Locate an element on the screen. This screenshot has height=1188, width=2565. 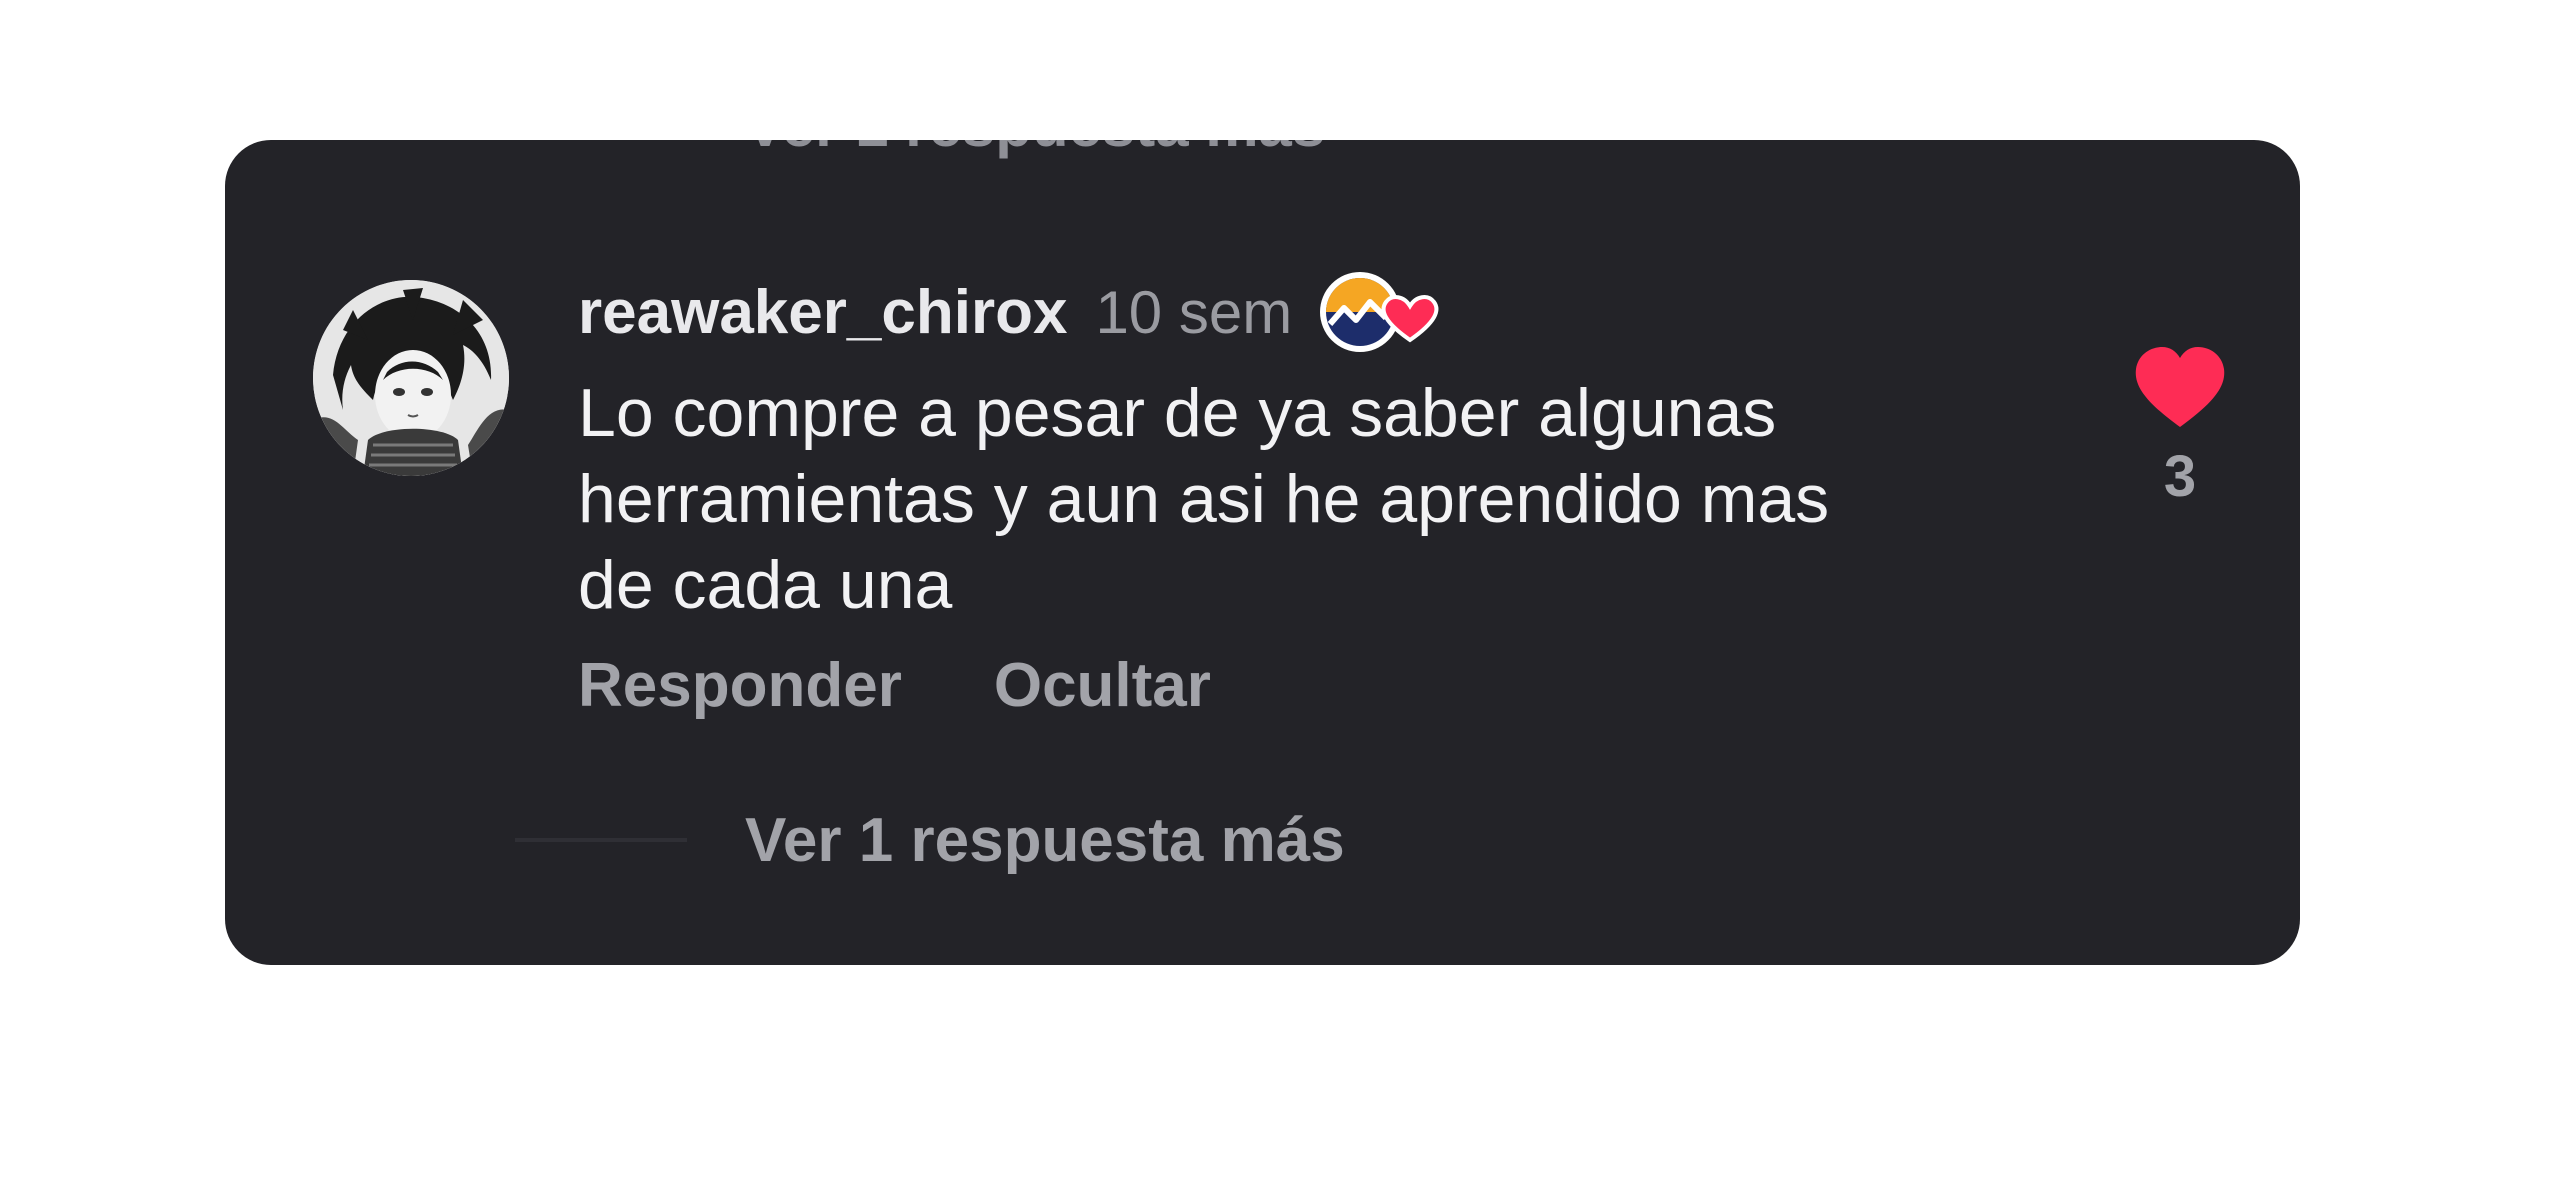
like-count: 3 is located at coordinates (2180, 476).